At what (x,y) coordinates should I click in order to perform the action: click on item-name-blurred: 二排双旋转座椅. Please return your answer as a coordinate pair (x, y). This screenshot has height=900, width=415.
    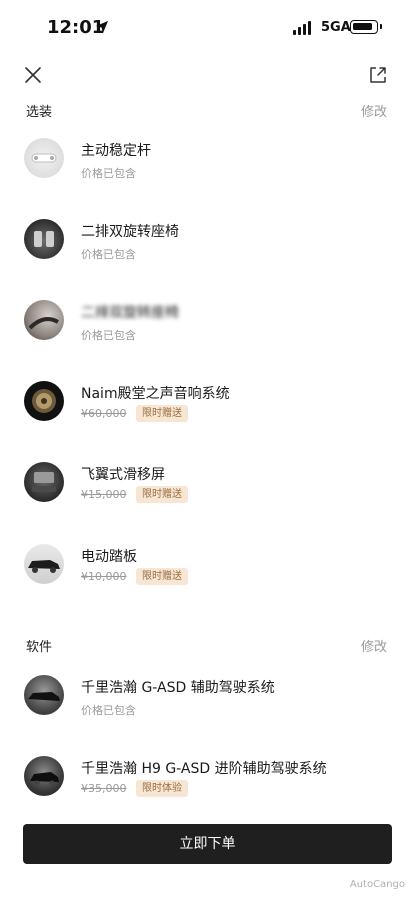
    Looking at the image, I should click on (130, 313).